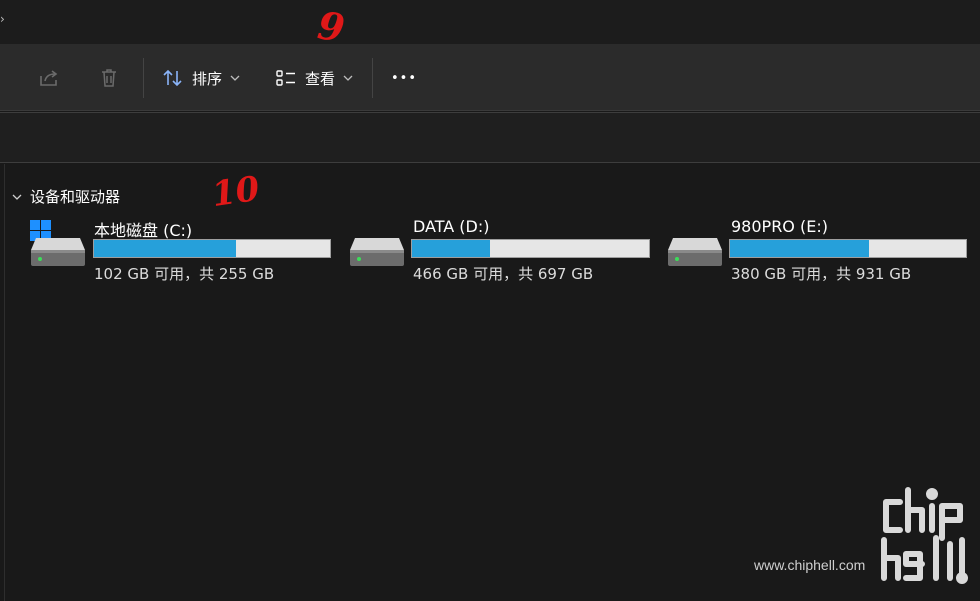 This screenshot has width=980, height=601. I want to click on view-label: 查看, so click(320, 78).